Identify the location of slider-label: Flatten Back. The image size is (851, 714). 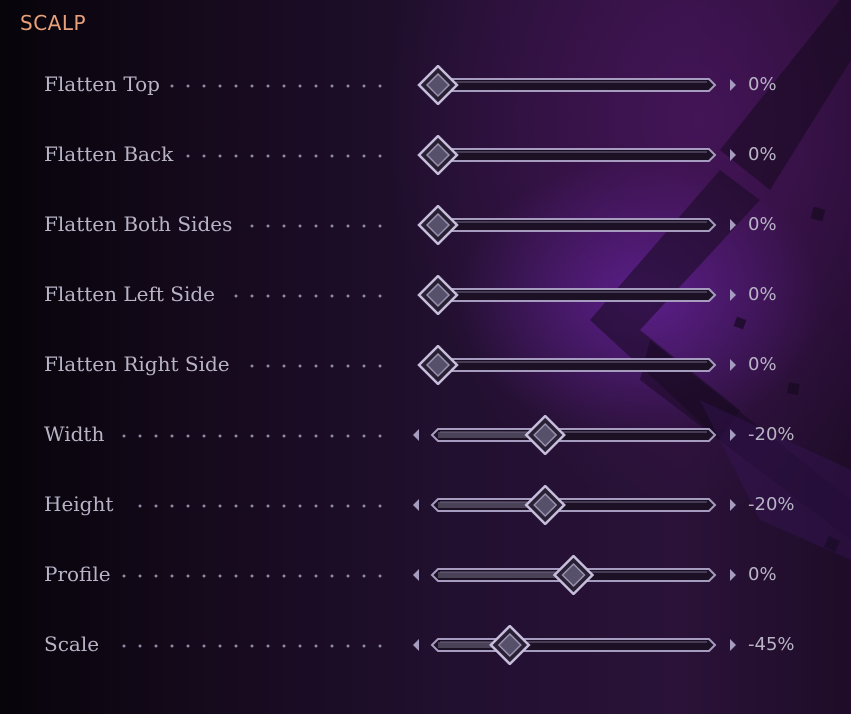
(109, 154).